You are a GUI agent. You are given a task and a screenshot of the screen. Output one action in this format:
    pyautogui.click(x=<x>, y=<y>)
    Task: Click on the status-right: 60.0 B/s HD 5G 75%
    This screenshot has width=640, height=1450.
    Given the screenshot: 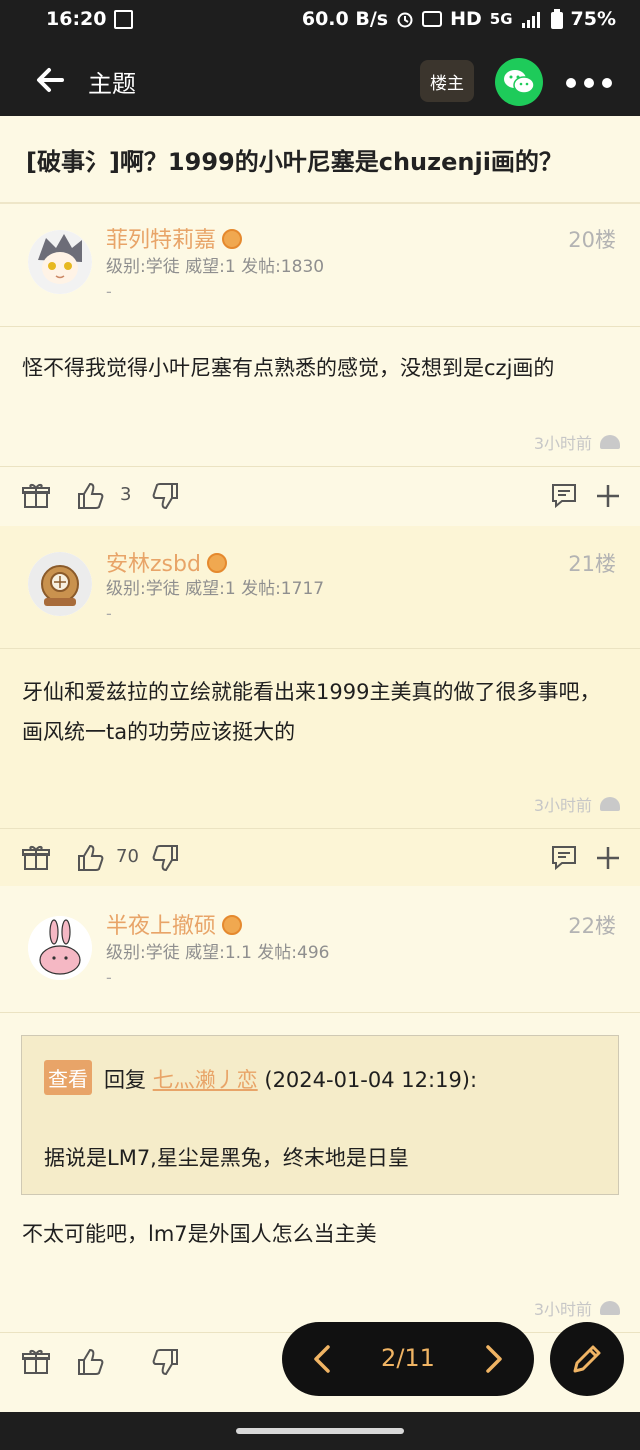 What is the action you would take?
    pyautogui.click(x=459, y=19)
    